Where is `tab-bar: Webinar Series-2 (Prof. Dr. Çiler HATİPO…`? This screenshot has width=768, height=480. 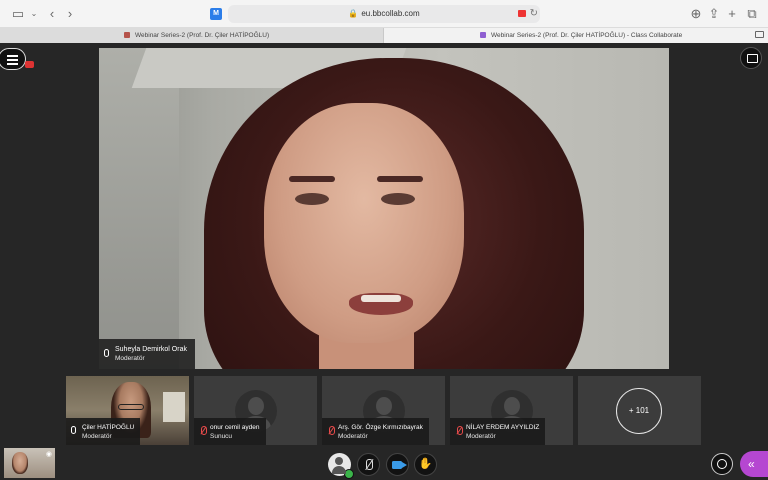
tab-bar: Webinar Series-2 (Prof. Dr. Çiler HATİPO… is located at coordinates (384, 35).